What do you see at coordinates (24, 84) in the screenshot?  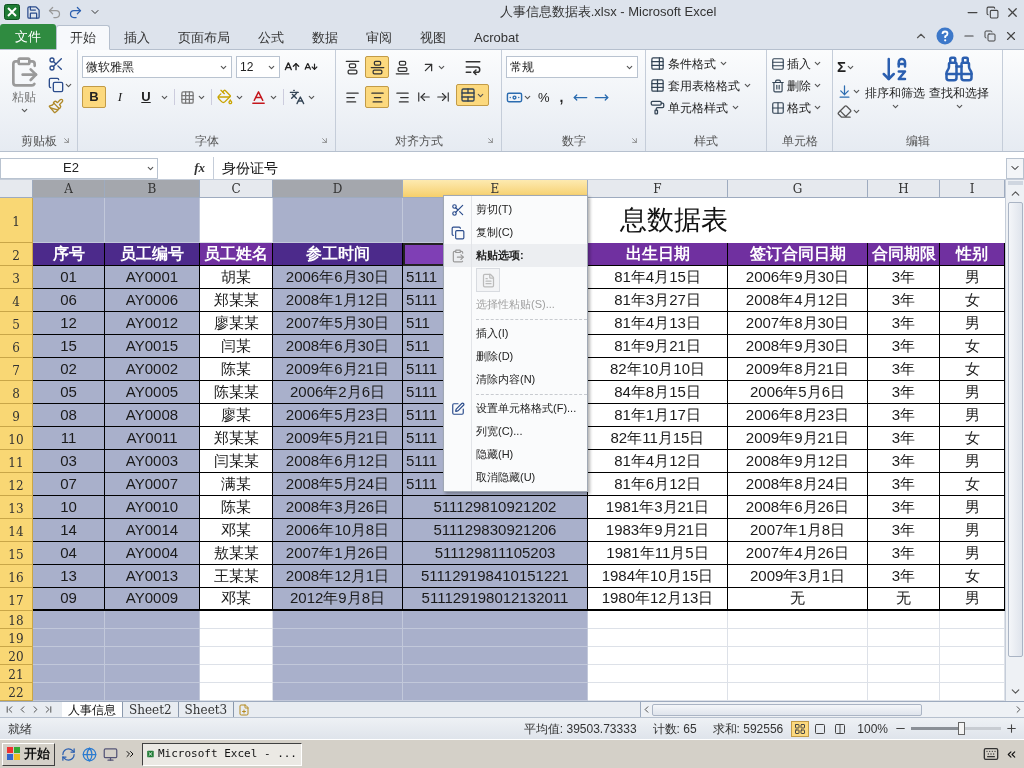 I see `paste-button: 粘贴` at bounding box center [24, 84].